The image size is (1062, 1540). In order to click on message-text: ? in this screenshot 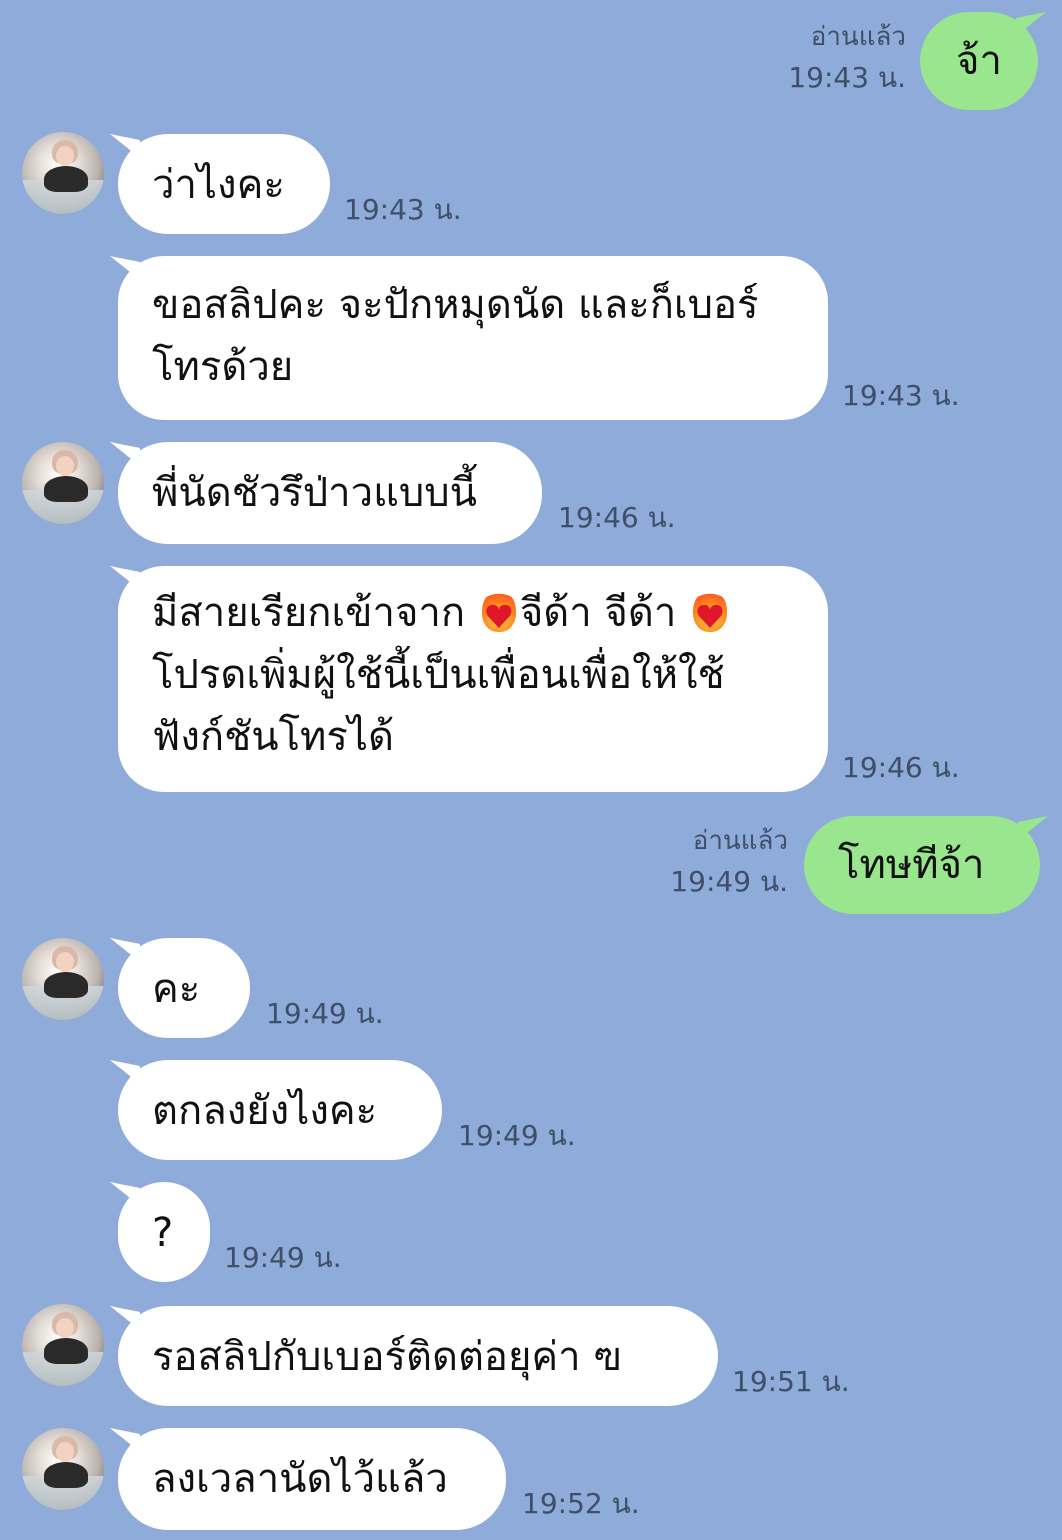, I will do `click(163, 1233)`.